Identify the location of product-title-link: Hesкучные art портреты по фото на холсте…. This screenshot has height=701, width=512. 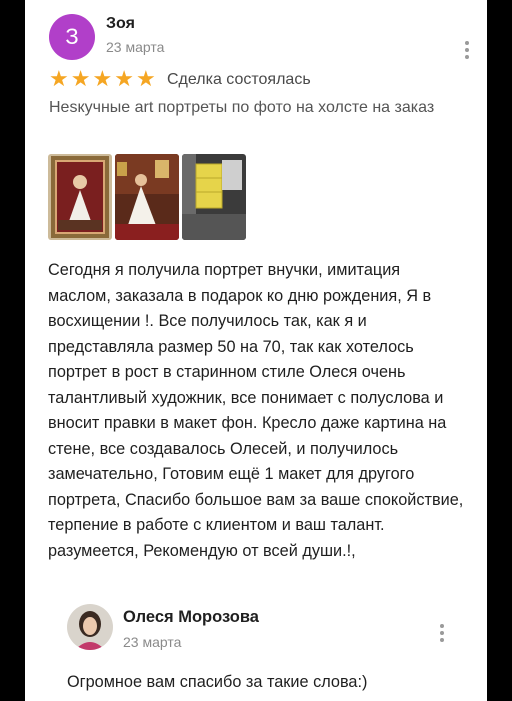
(254, 108).